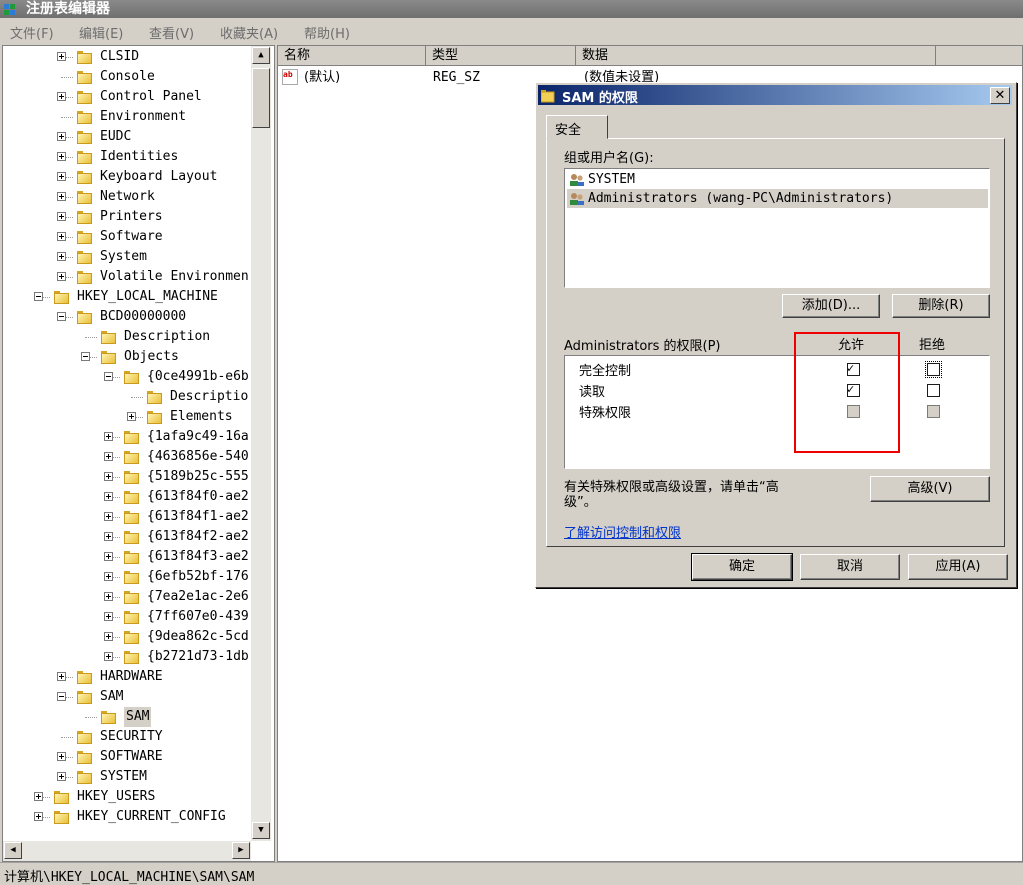 This screenshot has width=1023, height=885. I want to click on user-item-system: SYSTEM, so click(777, 179).